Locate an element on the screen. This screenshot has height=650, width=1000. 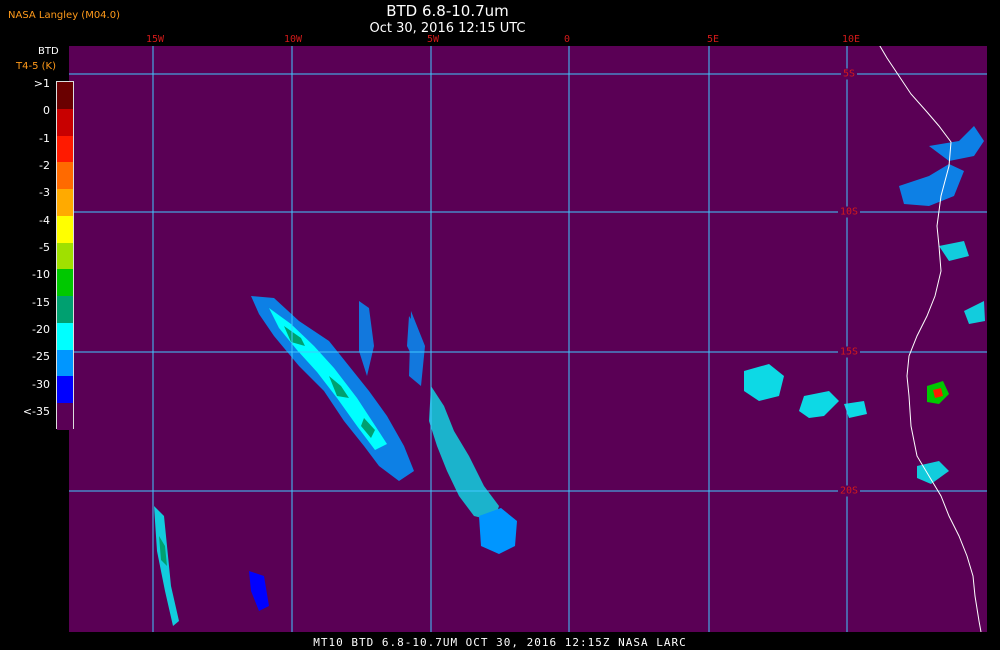
legend-label: -5 is located at coordinates (44, 247).